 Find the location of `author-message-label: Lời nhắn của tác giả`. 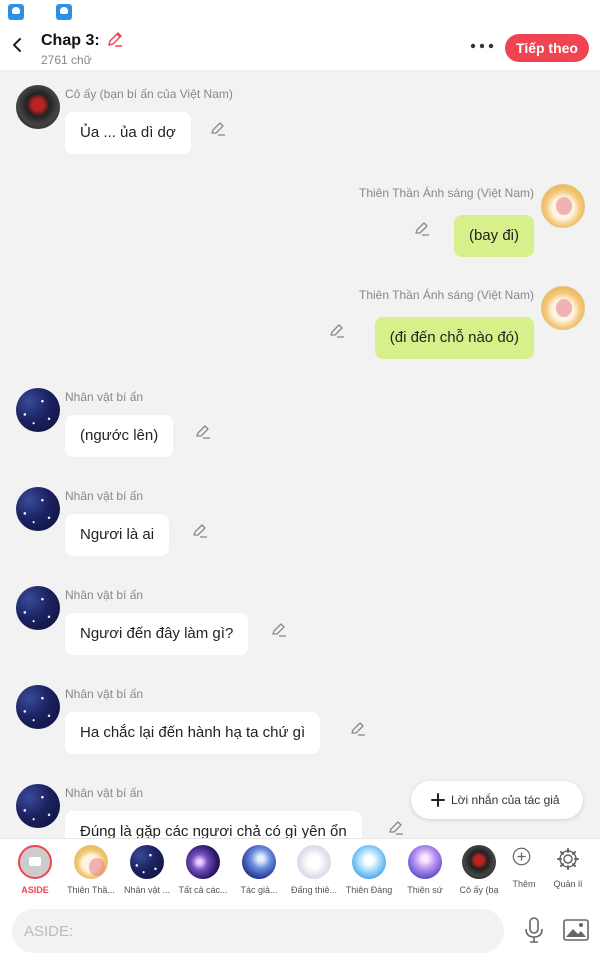

author-message-label: Lời nhắn của tác giả is located at coordinates (505, 800).